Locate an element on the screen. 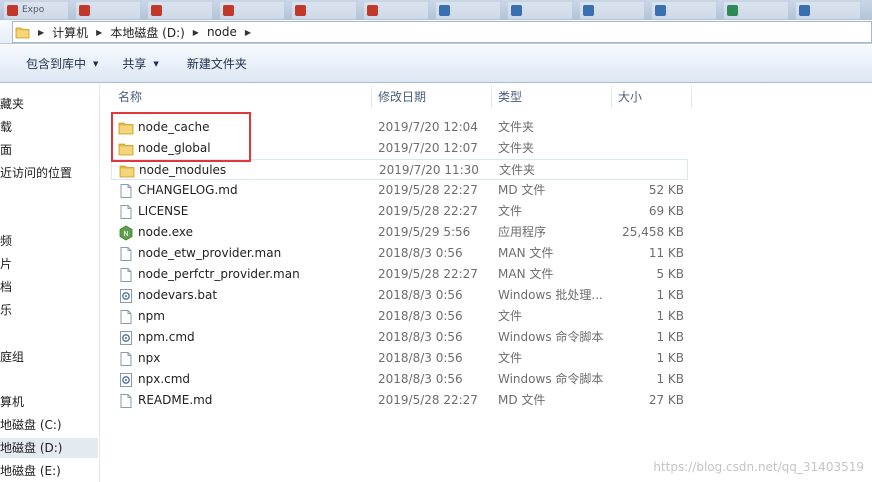  include-in-library-button: 包含到库中 ▼ is located at coordinates (62, 63).